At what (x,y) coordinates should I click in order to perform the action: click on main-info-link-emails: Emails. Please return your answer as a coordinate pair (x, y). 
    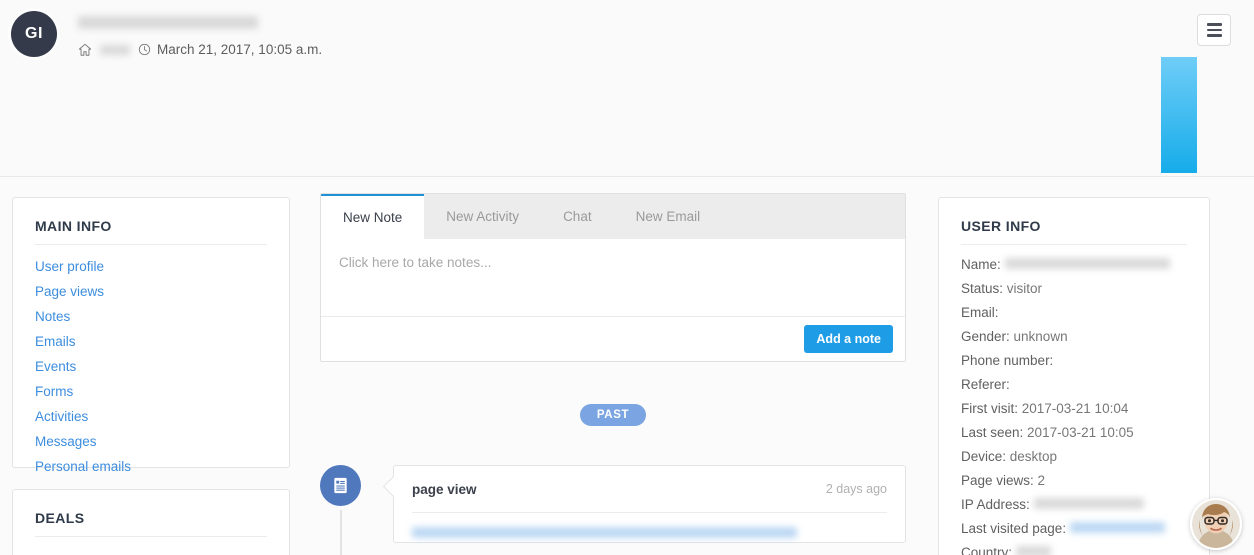
    Looking at the image, I should click on (151, 341).